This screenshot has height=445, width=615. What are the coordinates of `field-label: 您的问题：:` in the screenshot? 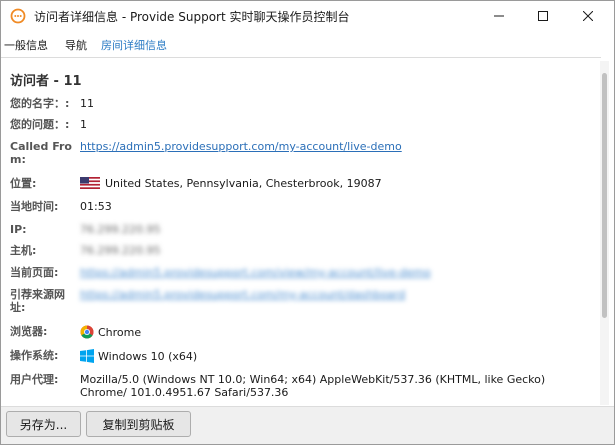 It's located at (40, 124).